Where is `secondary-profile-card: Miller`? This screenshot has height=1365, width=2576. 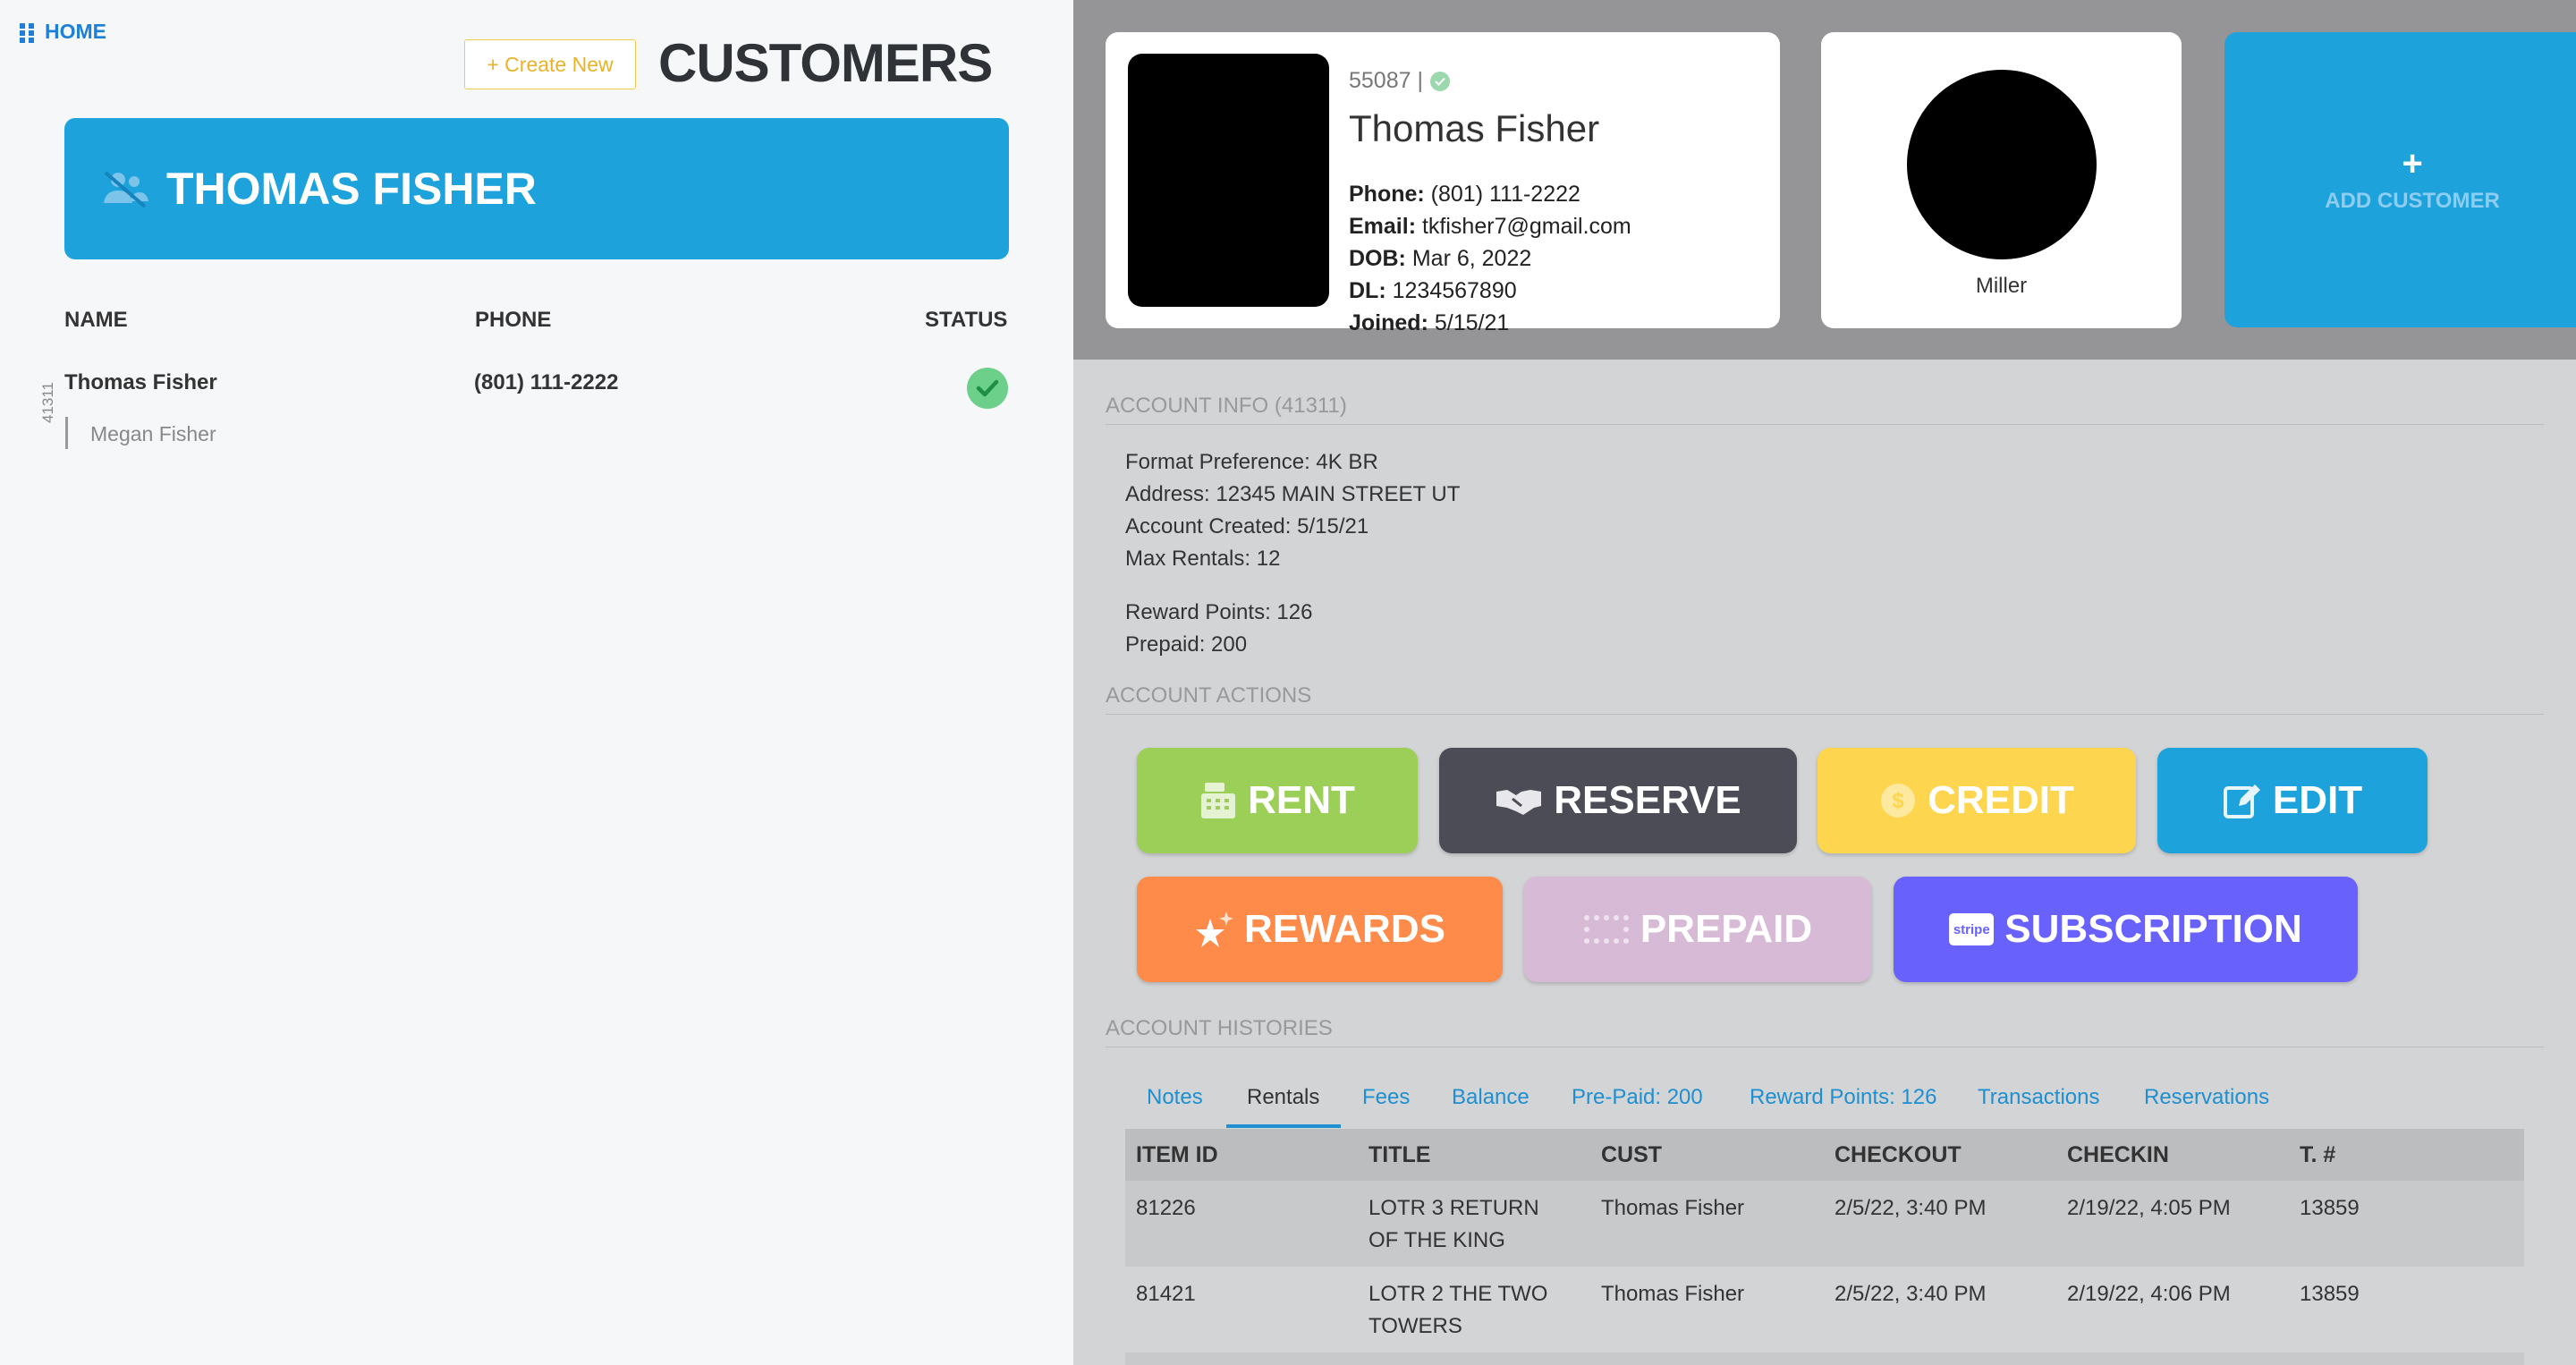 secondary-profile-card: Miller is located at coordinates (2001, 180).